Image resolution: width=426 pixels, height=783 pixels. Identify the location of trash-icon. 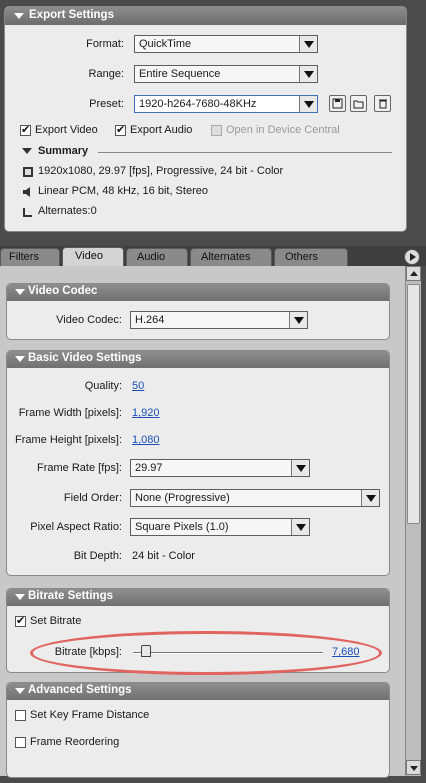
(383, 104).